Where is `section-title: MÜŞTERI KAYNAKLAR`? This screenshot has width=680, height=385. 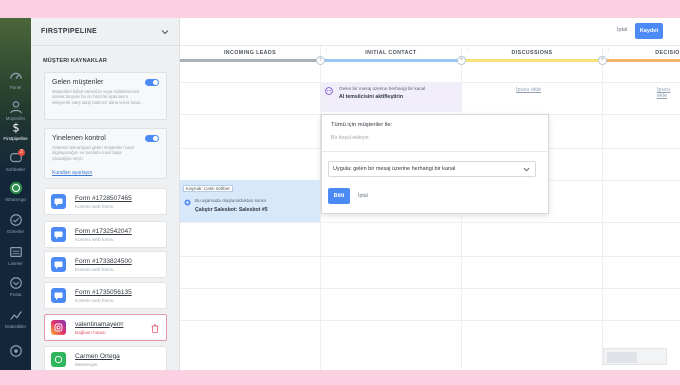
section-title: MÜŞTERI KAYNAKLAR is located at coordinates (75, 61).